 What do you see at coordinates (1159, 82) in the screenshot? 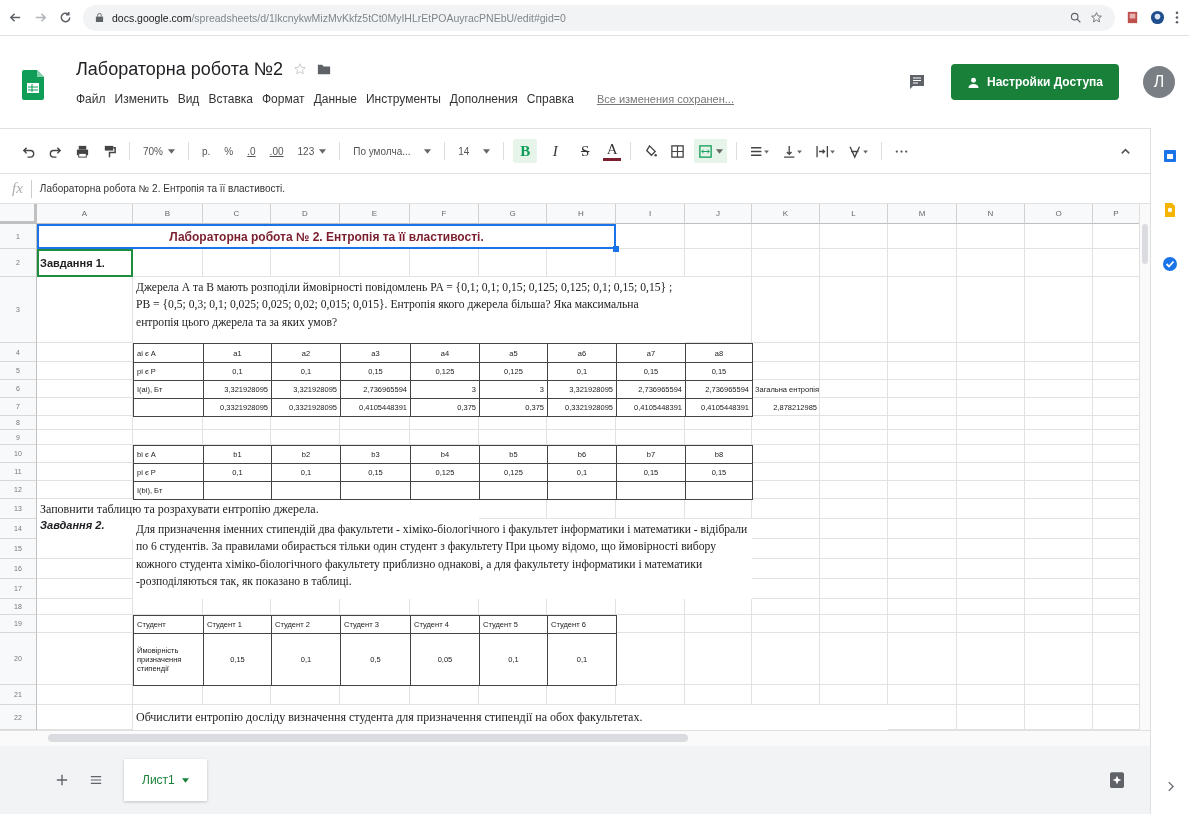
I see `avatar: Л` at bounding box center [1159, 82].